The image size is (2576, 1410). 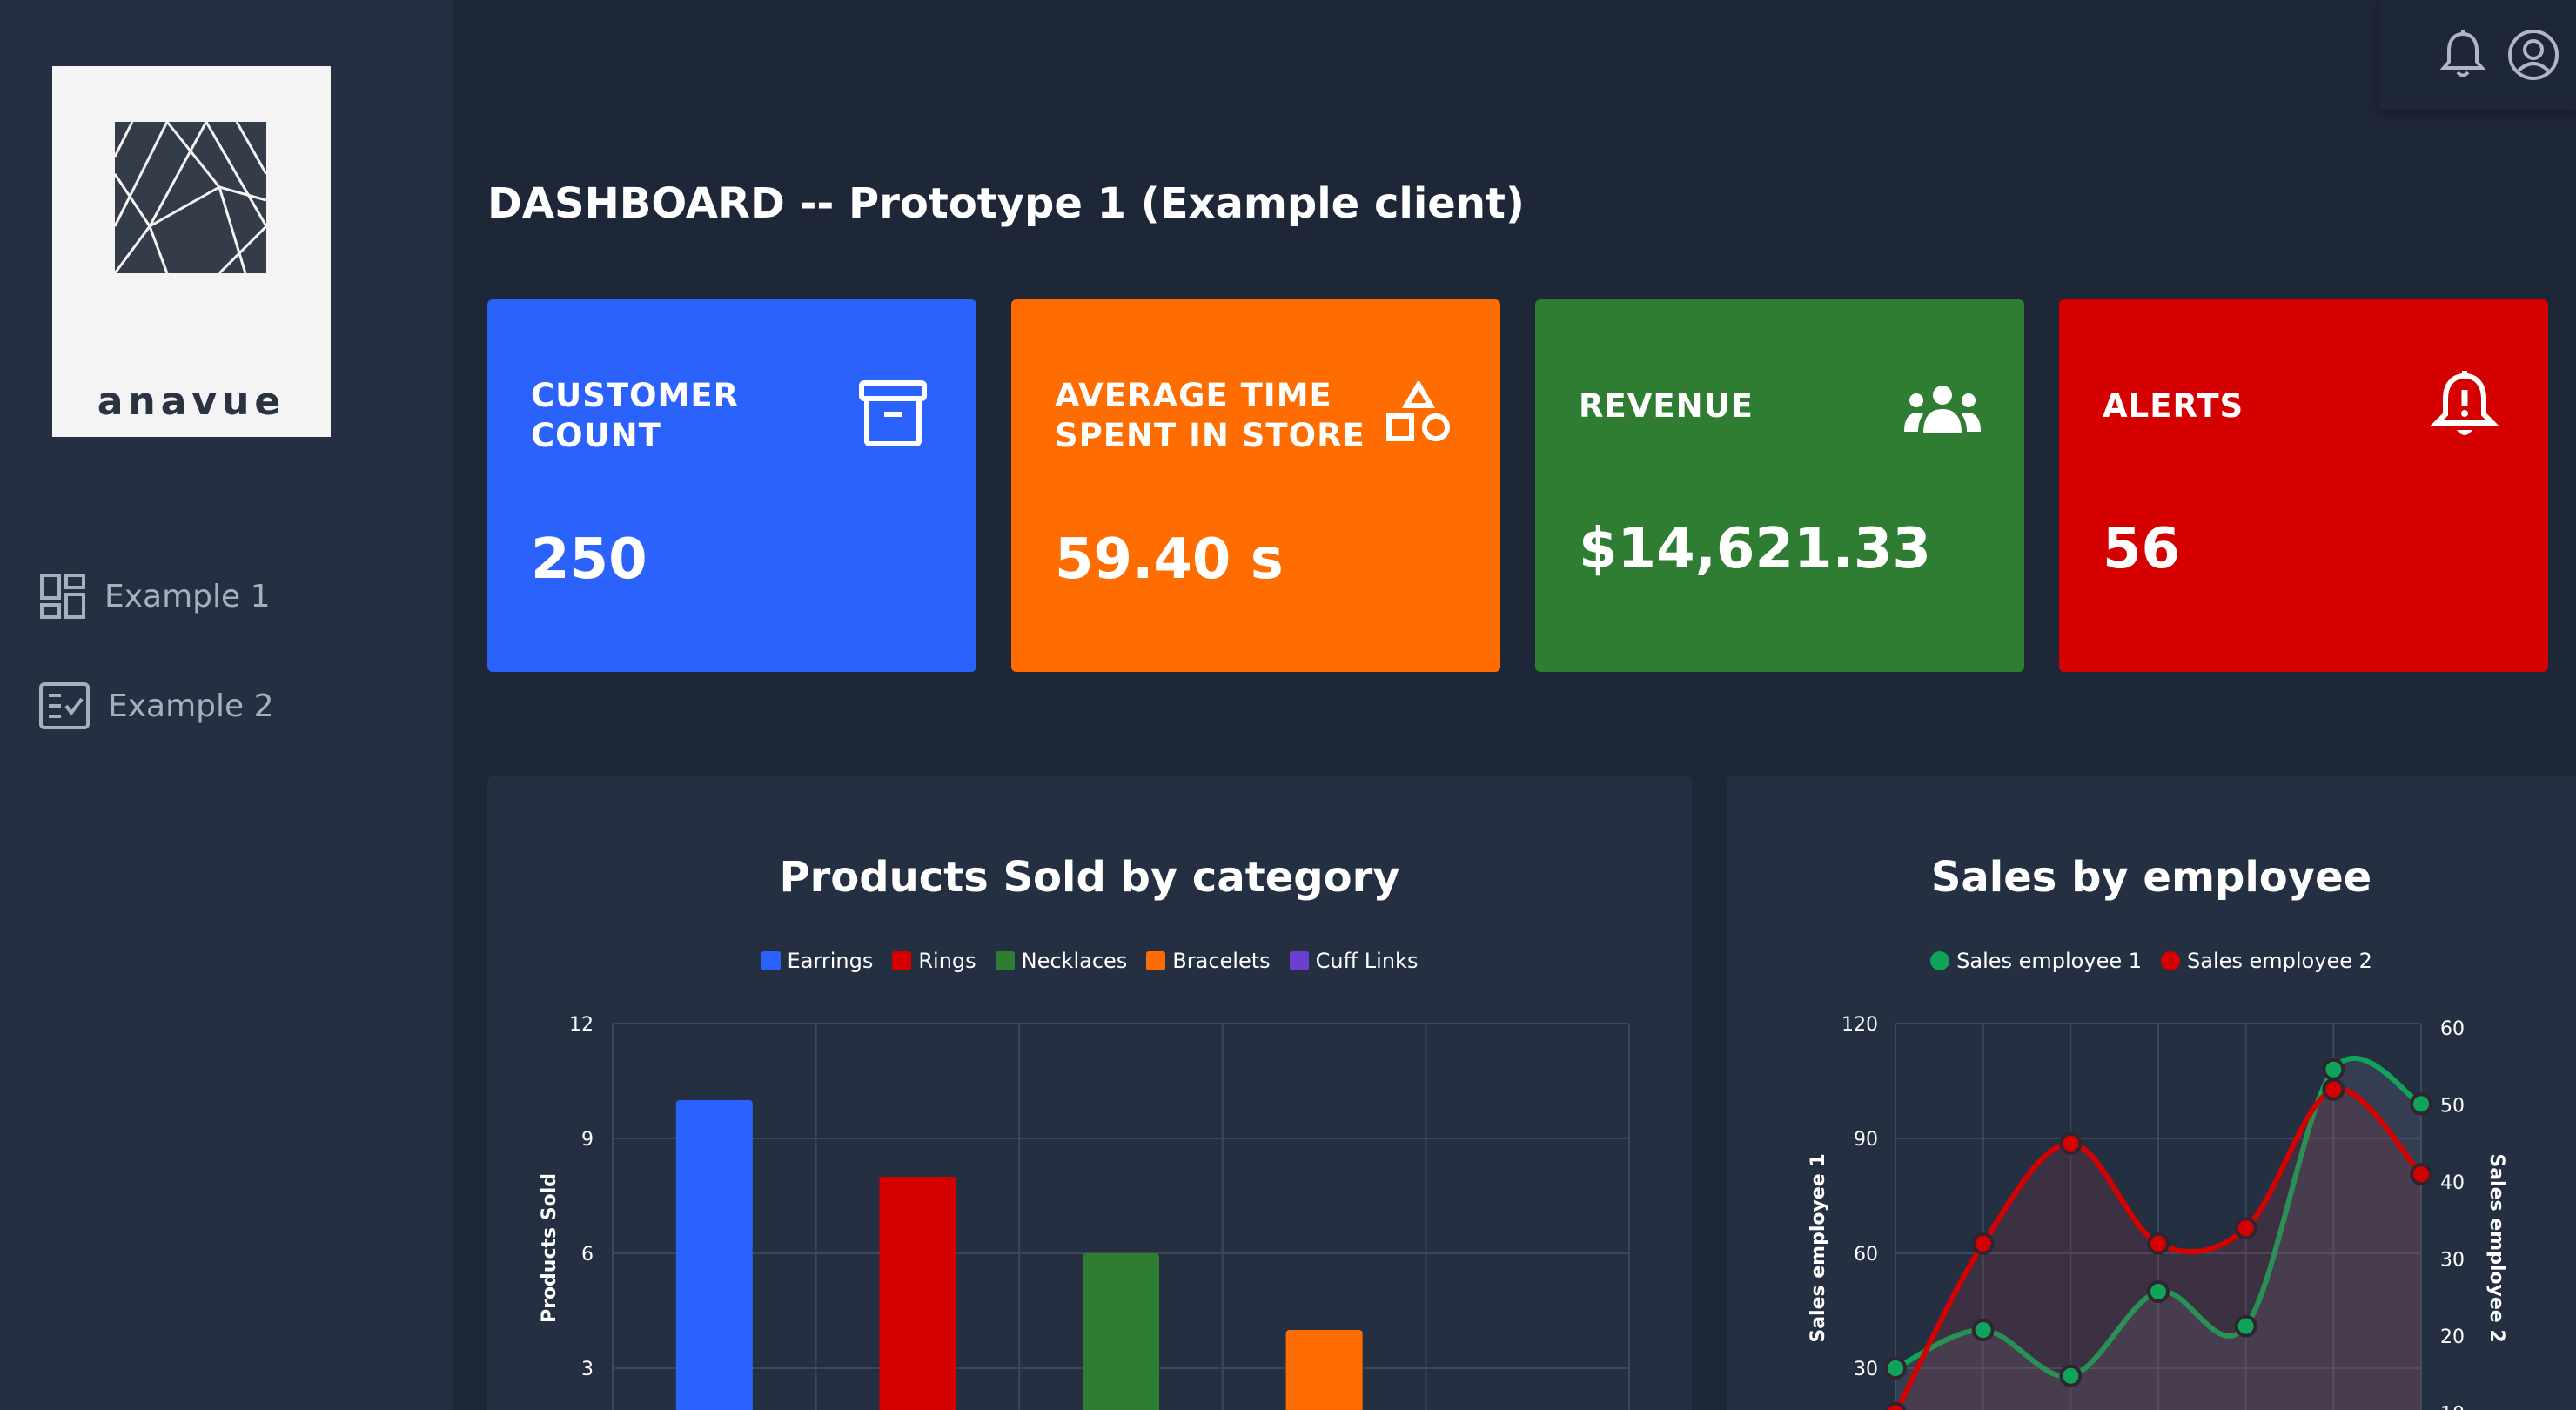 I want to click on card-label-line: CUSTOMER, so click(x=635, y=396).